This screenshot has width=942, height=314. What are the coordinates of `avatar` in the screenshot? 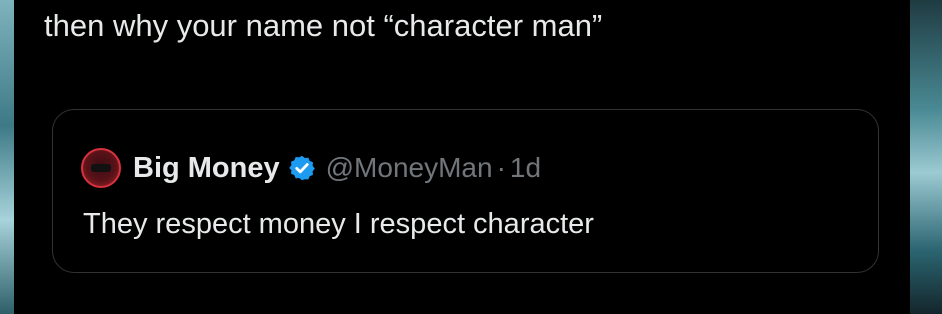 It's located at (101, 168).